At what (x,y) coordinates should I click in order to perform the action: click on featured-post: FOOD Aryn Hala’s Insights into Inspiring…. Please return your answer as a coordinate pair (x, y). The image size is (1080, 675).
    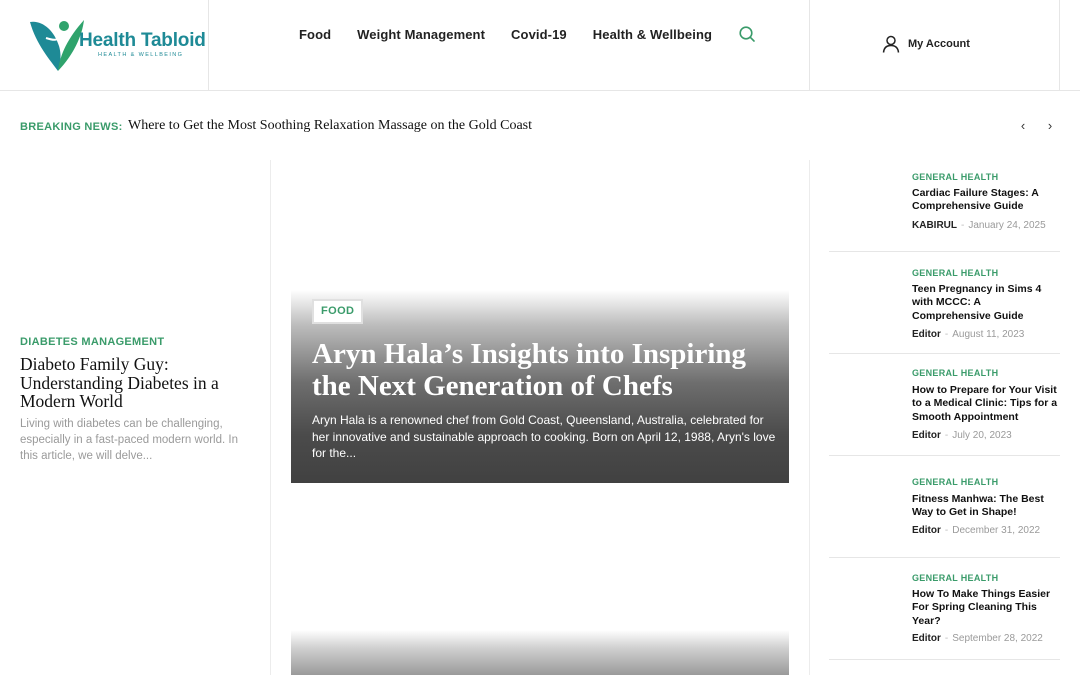
    Looking at the image, I should click on (540, 386).